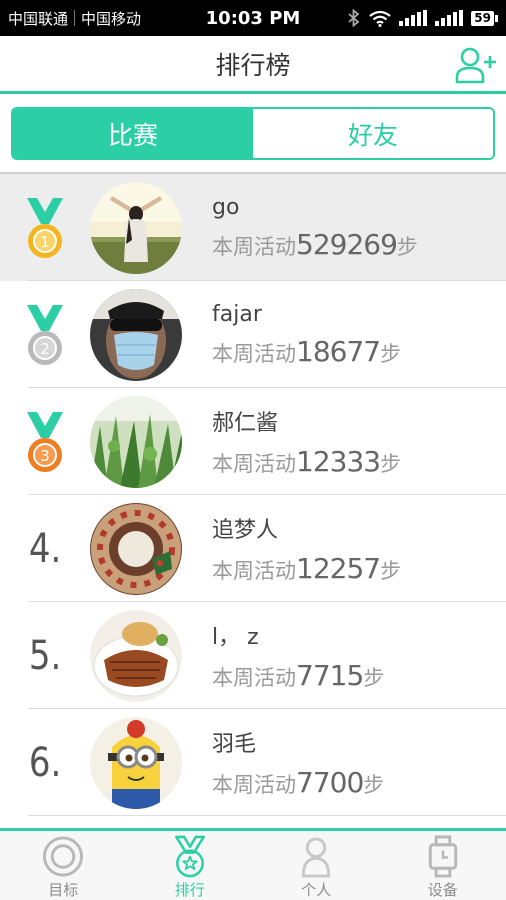 This screenshot has width=506, height=900. What do you see at coordinates (253, 18) in the screenshot?
I see `status-bar: 中国联通 中国移动 10:03 PM 59` at bounding box center [253, 18].